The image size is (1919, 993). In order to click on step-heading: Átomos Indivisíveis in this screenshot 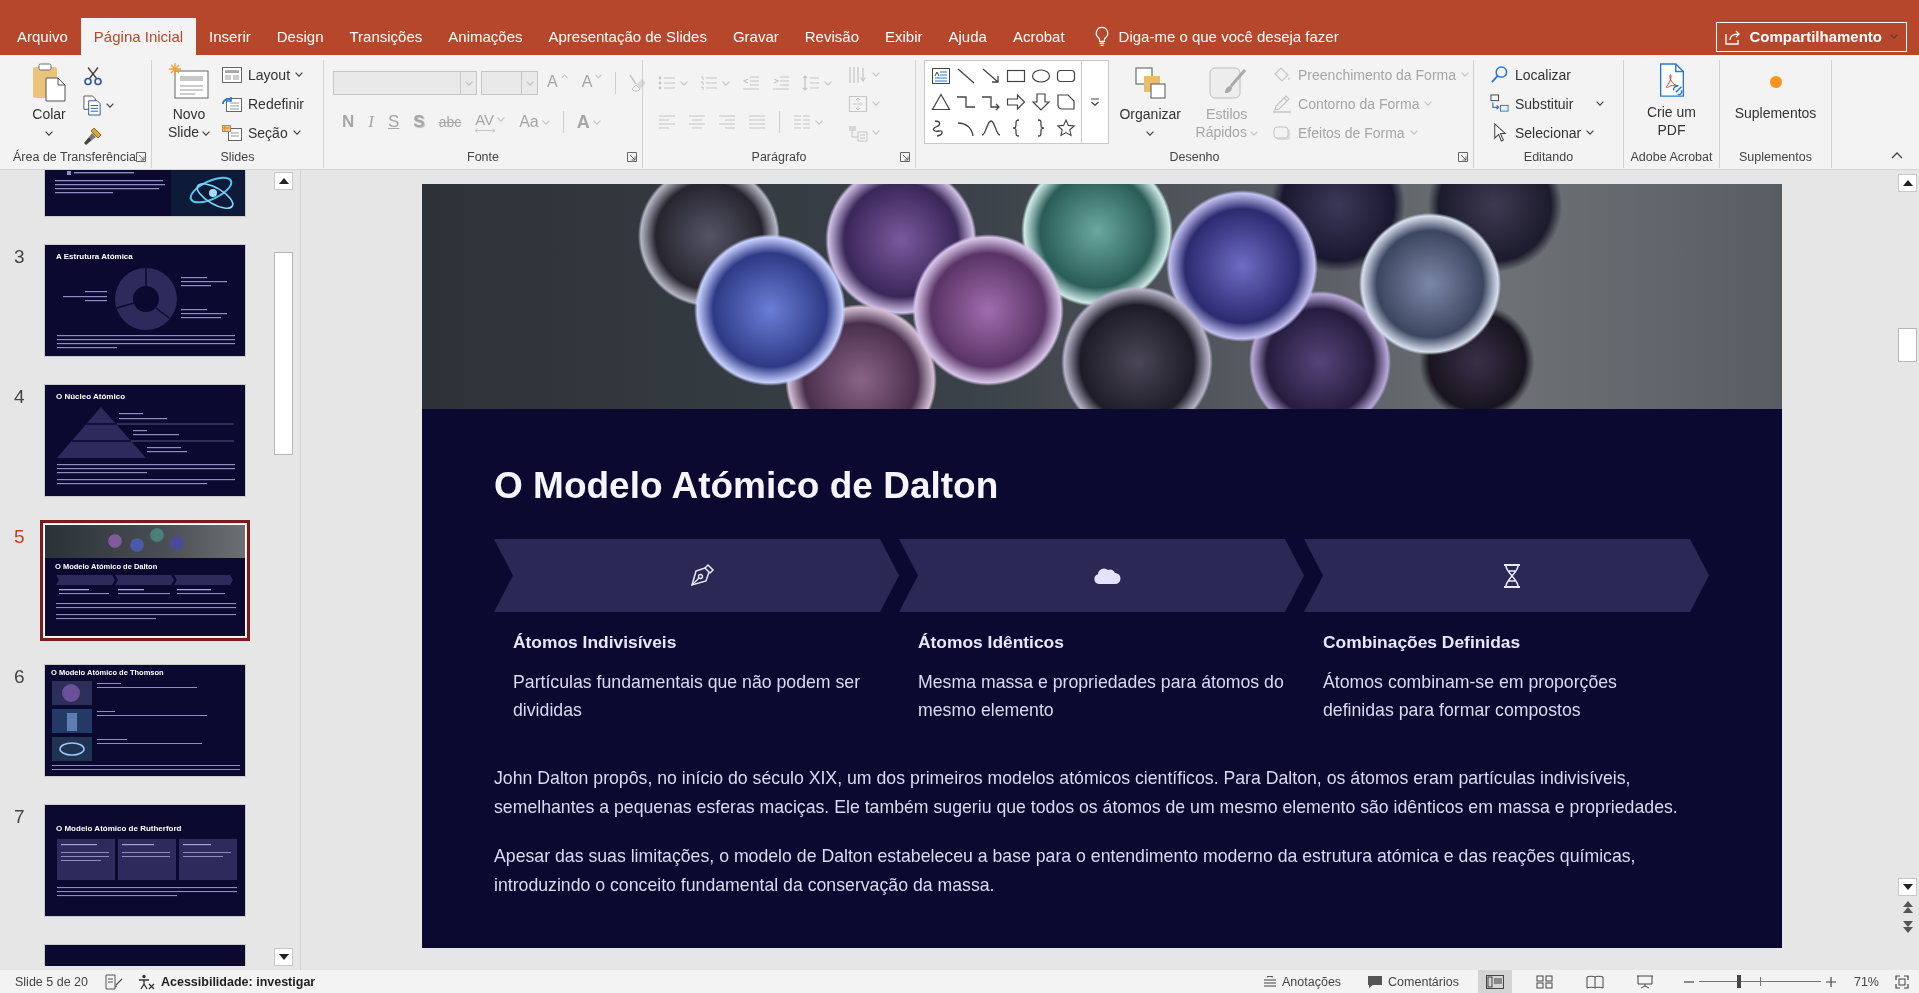, I will do `click(595, 642)`.